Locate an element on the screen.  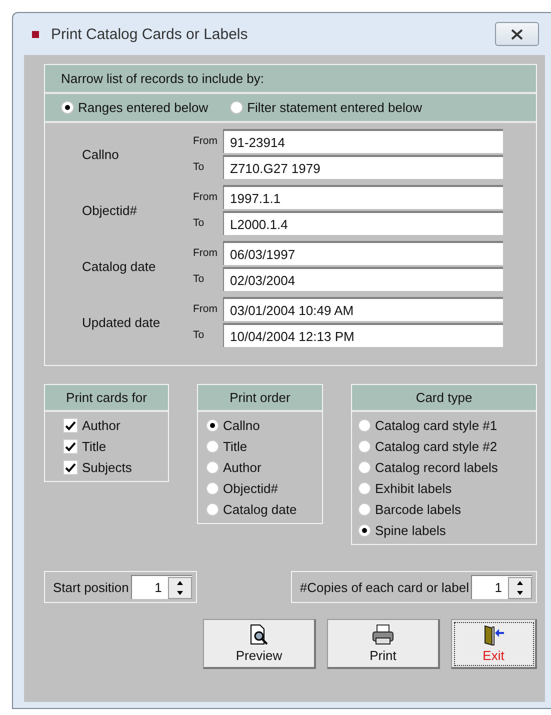
radio-button: Catalog card style #1 is located at coordinates (445, 425).